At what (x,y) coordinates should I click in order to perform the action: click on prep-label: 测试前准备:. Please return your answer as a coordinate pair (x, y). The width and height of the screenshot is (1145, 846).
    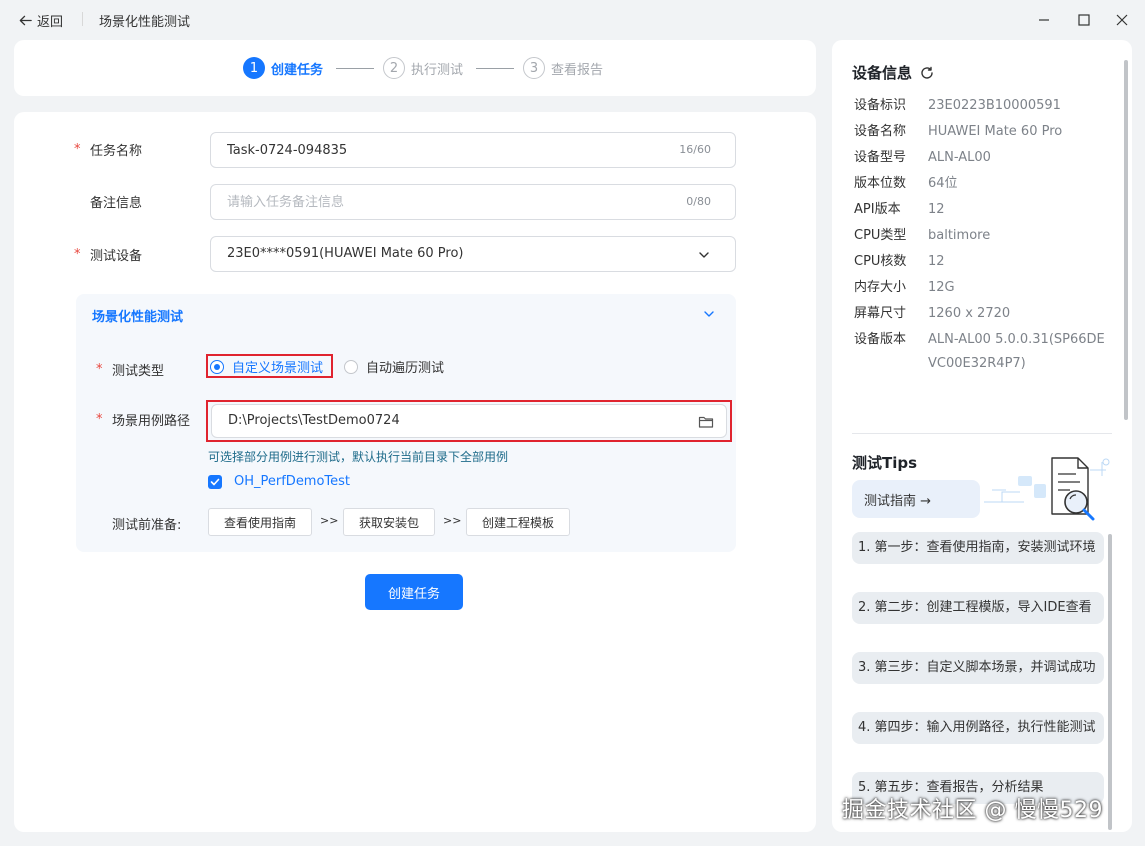
    Looking at the image, I should click on (147, 525).